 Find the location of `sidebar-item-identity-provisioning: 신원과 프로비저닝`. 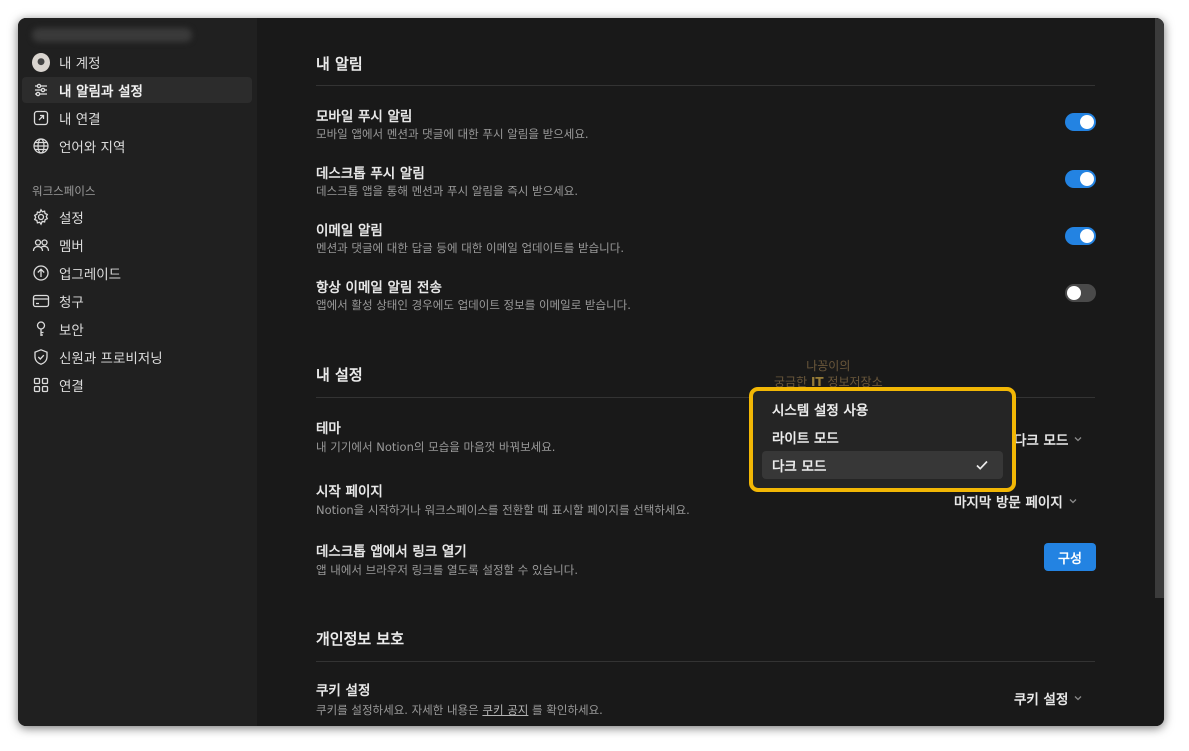

sidebar-item-identity-provisioning: 신원과 프로비저닝 is located at coordinates (137, 357).